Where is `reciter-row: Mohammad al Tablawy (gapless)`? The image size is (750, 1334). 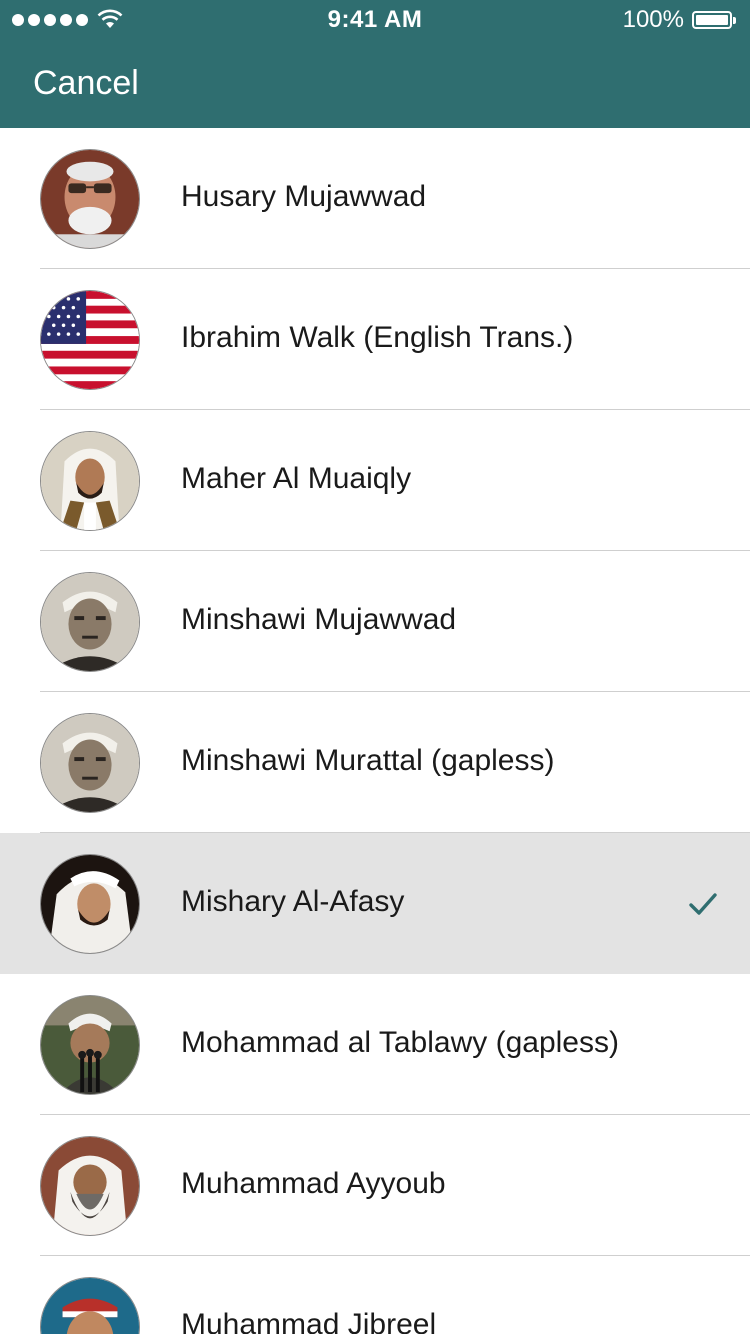 reciter-row: Mohammad al Tablawy (gapless) is located at coordinates (375, 1044).